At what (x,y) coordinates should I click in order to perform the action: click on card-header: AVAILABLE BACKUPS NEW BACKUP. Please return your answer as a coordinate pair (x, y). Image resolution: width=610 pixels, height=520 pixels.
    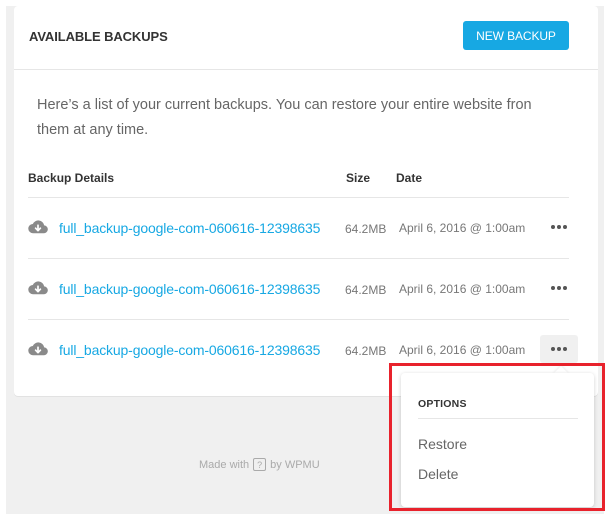
    Looking at the image, I should click on (306, 38).